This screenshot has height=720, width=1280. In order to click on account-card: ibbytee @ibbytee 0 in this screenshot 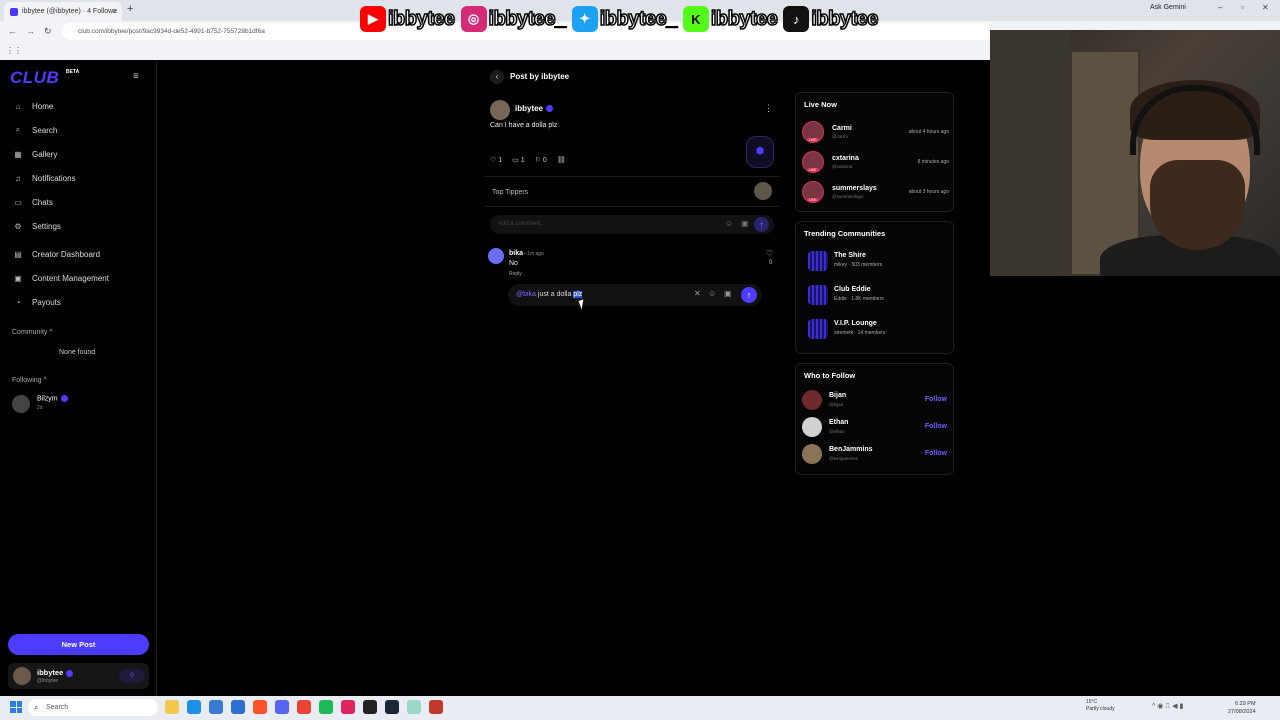, I will do `click(78, 676)`.